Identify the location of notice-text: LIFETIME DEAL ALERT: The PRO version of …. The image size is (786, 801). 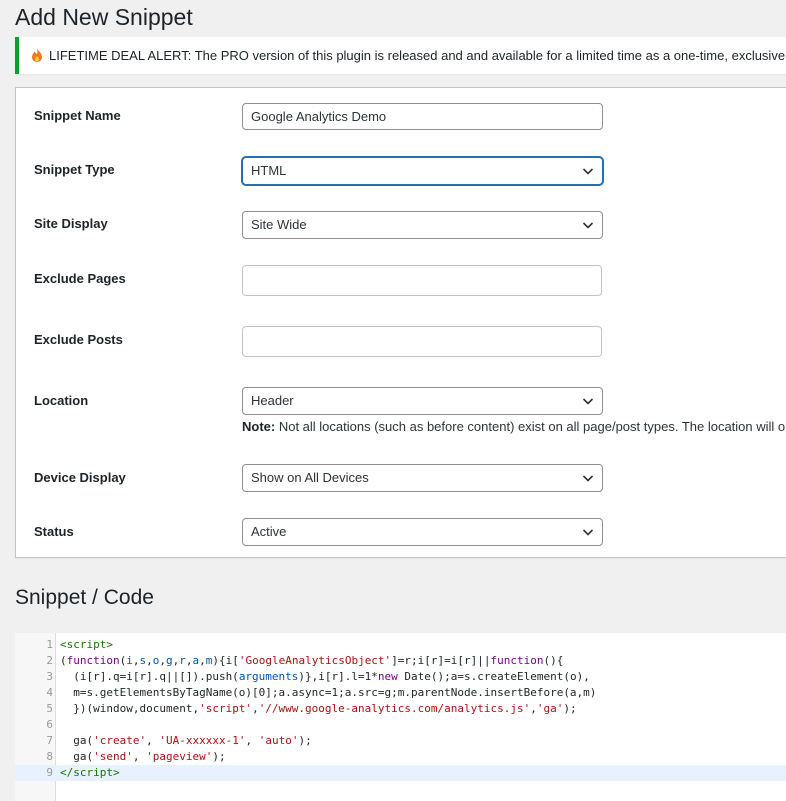
(417, 55).